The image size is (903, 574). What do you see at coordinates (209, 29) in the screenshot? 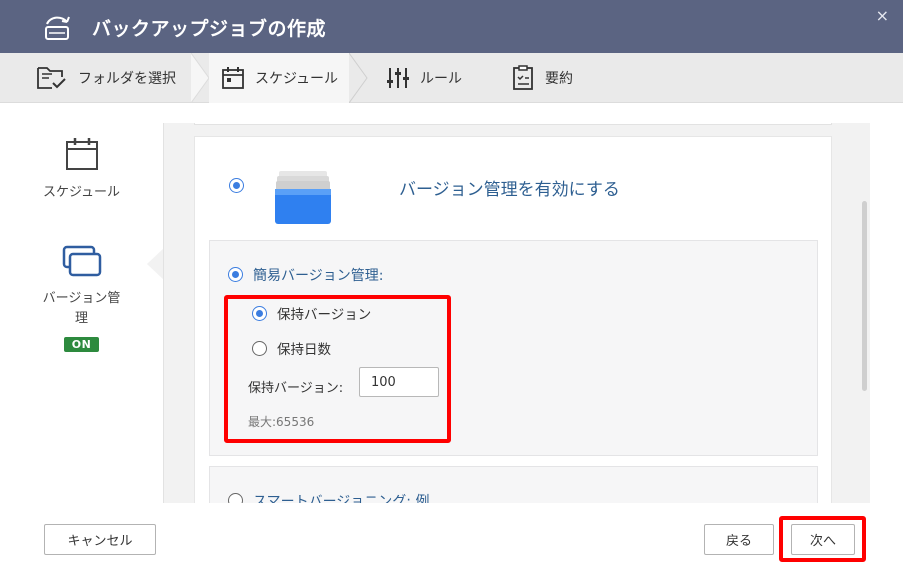
I see `window-title: バックアップジョブの作成` at bounding box center [209, 29].